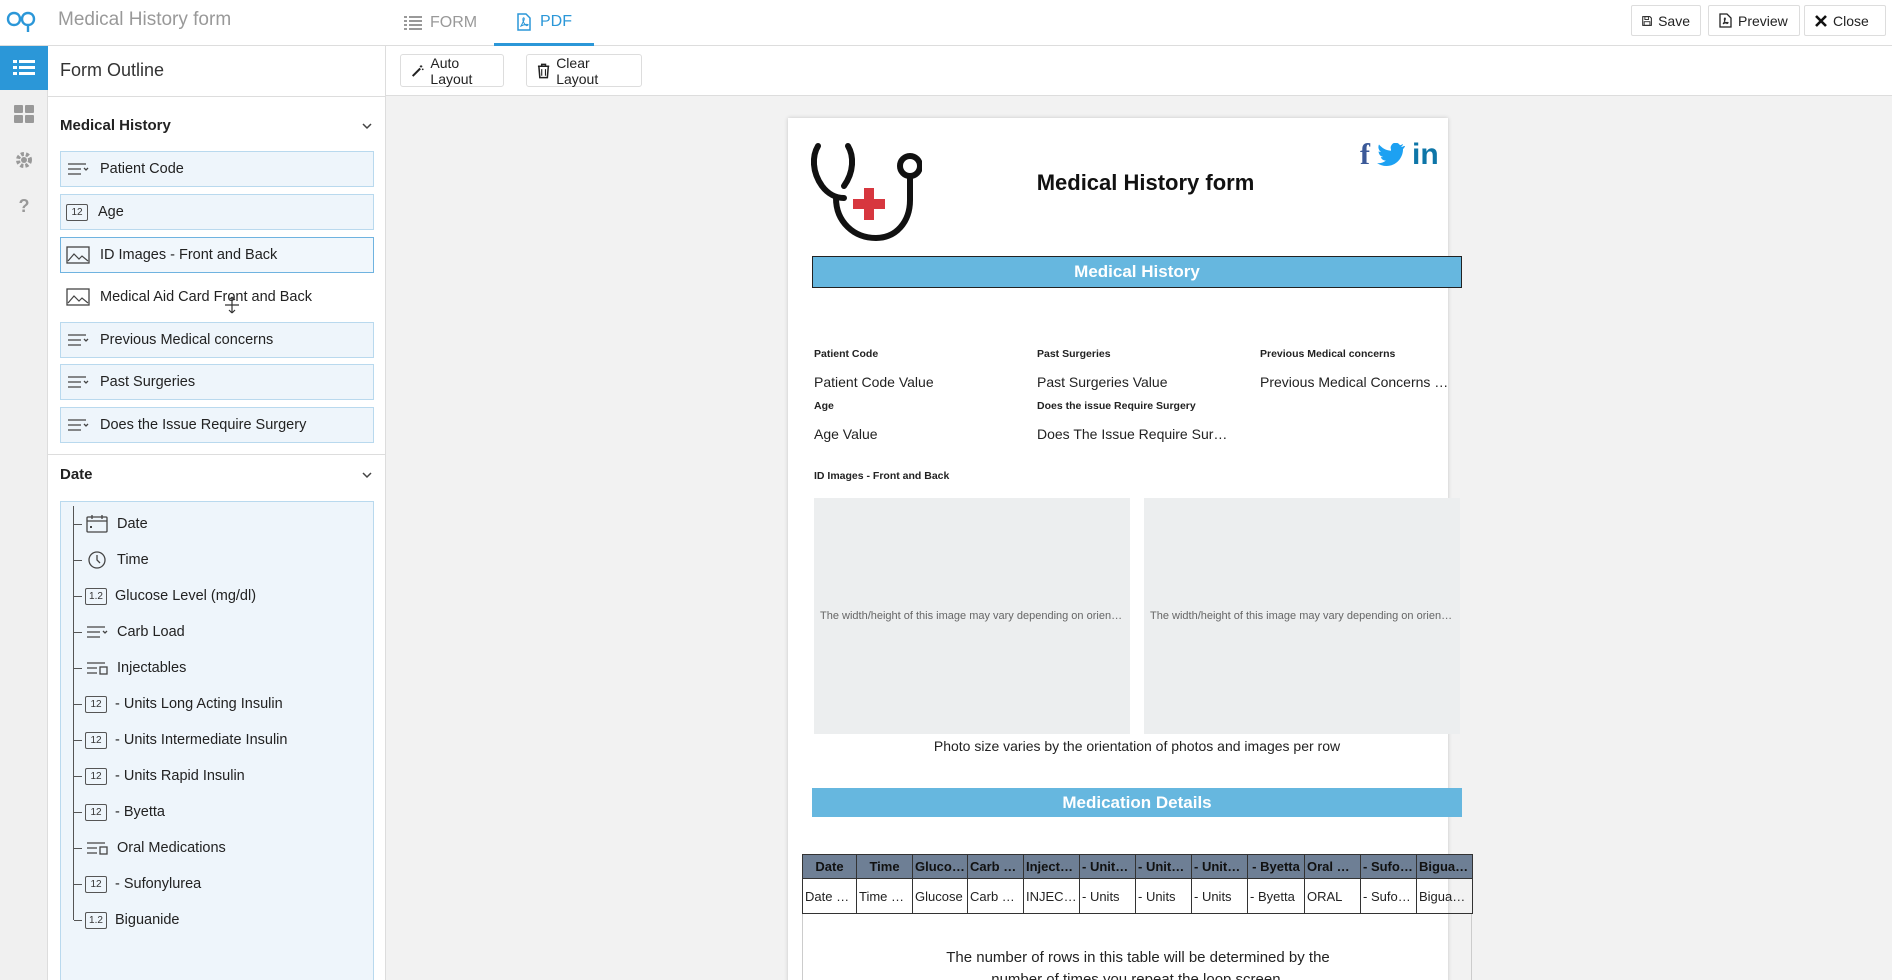 The image size is (1892, 980). I want to click on outline-item-units-intermediate: 12 - Units Intermediate Insulin, so click(221, 740).